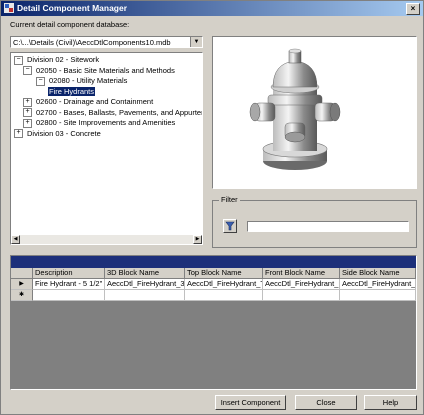  I want to click on tree-item: +02800 - Site Improvements and Amenities, so click(99, 123).